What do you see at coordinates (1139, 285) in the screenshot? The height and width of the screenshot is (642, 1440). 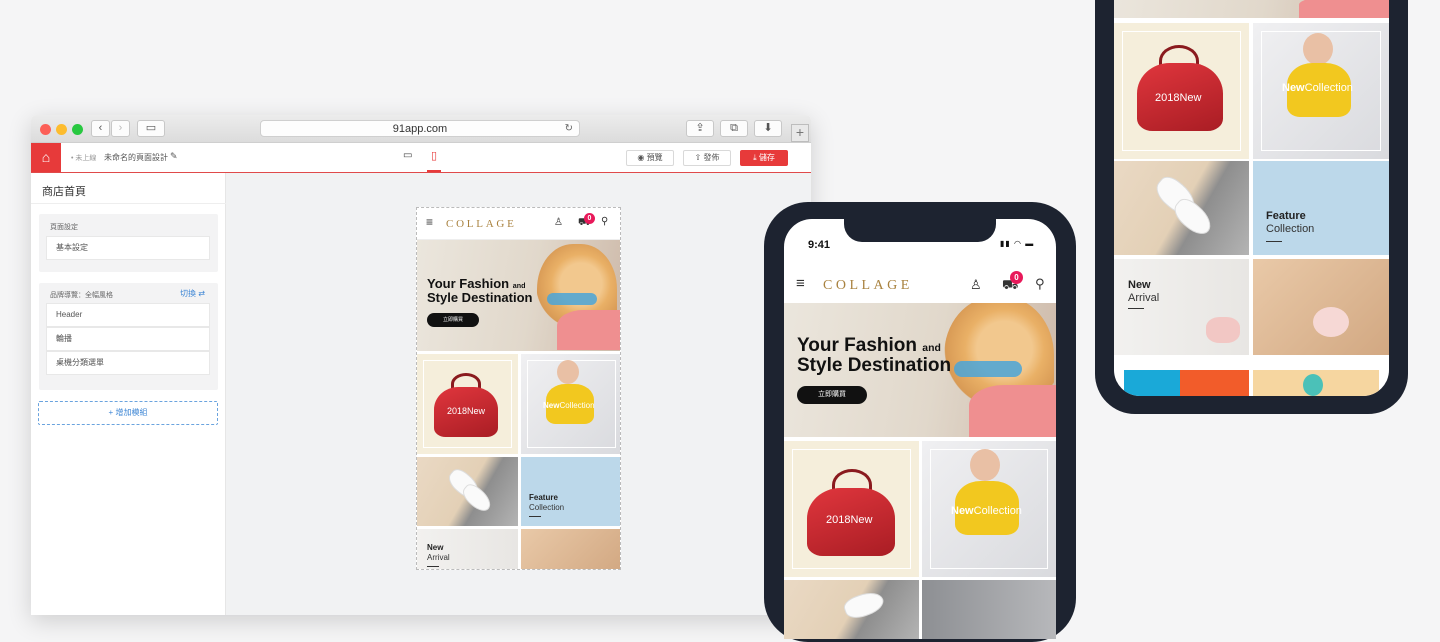 I see `arrival-a: New` at bounding box center [1139, 285].